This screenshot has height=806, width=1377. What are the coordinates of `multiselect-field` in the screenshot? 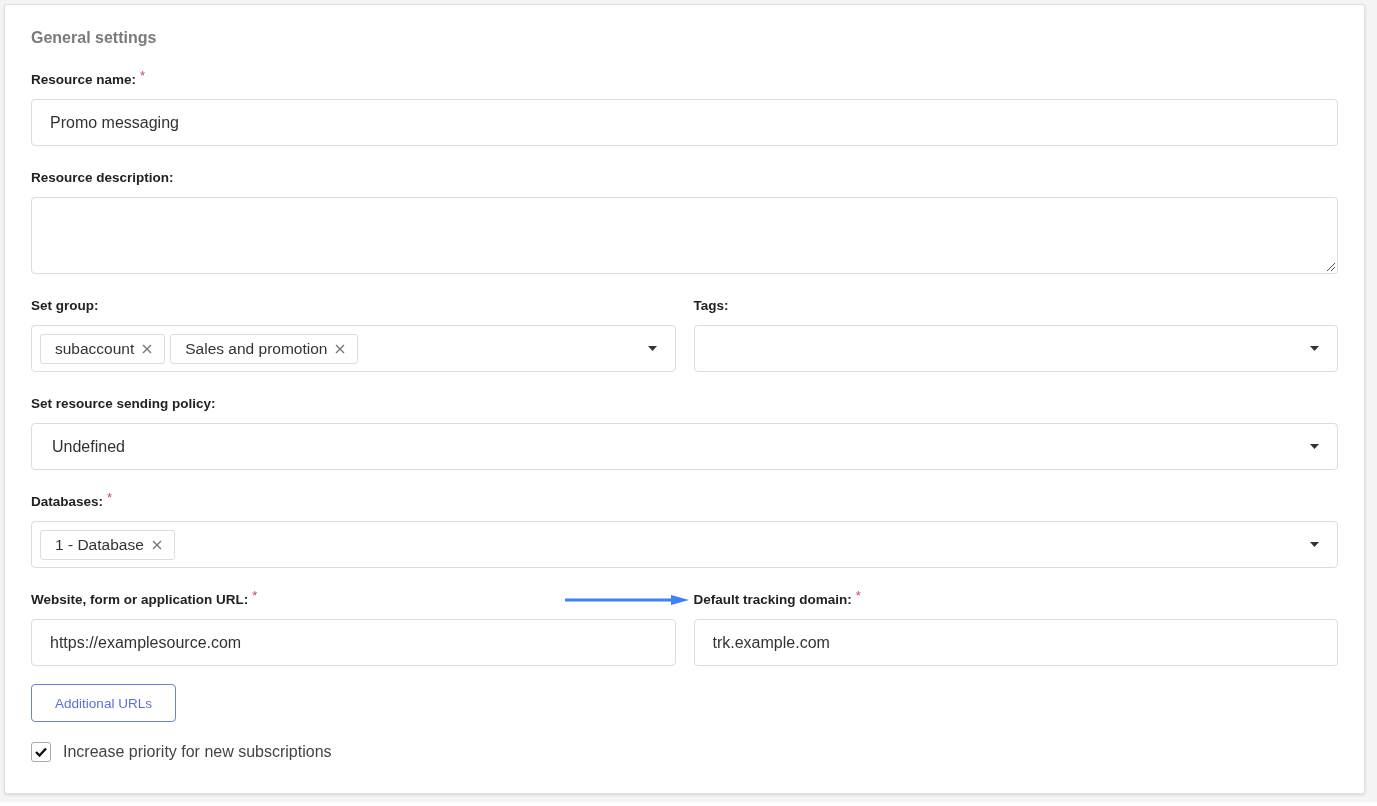 It's located at (1015, 348).